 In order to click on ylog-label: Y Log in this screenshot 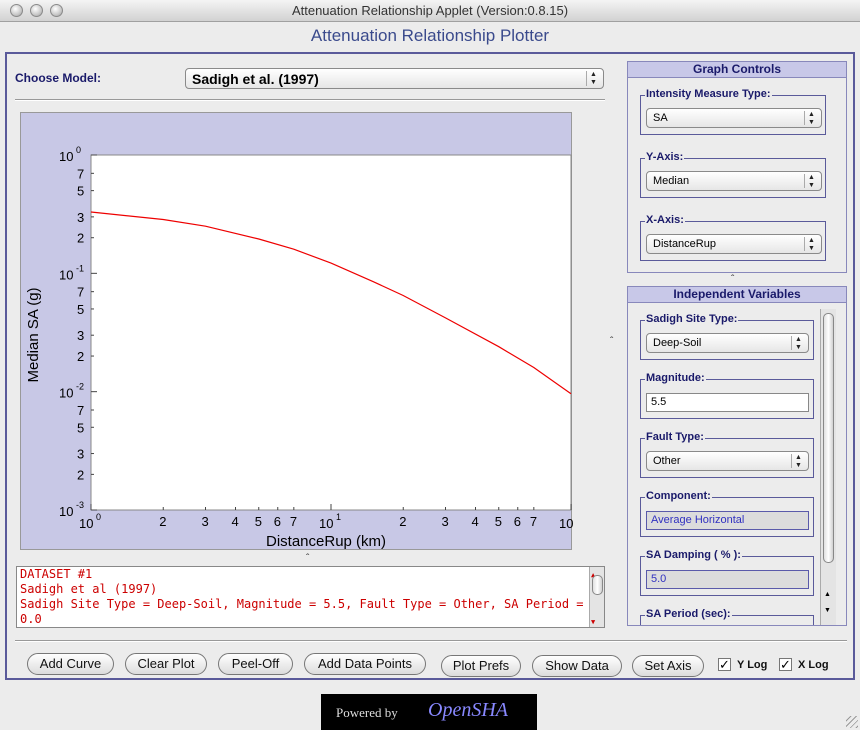, I will do `click(752, 665)`.